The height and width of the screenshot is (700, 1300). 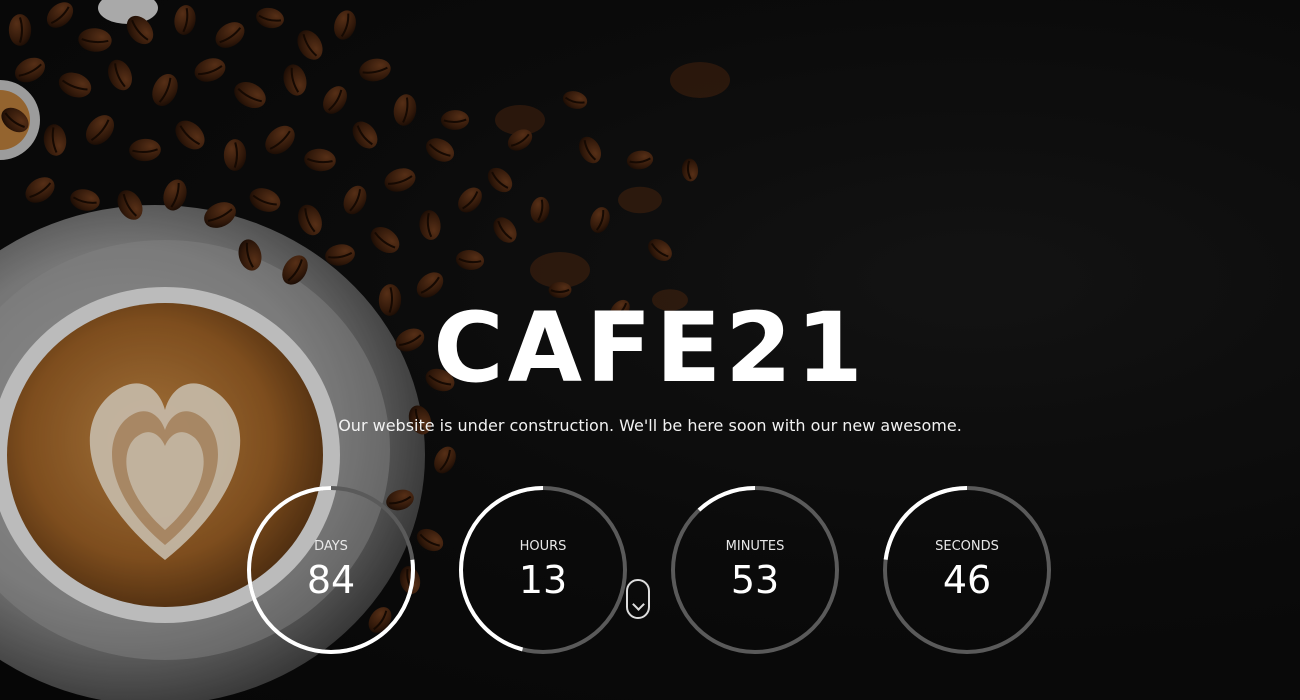 I want to click on minutes-value: 53, so click(x=755, y=580).